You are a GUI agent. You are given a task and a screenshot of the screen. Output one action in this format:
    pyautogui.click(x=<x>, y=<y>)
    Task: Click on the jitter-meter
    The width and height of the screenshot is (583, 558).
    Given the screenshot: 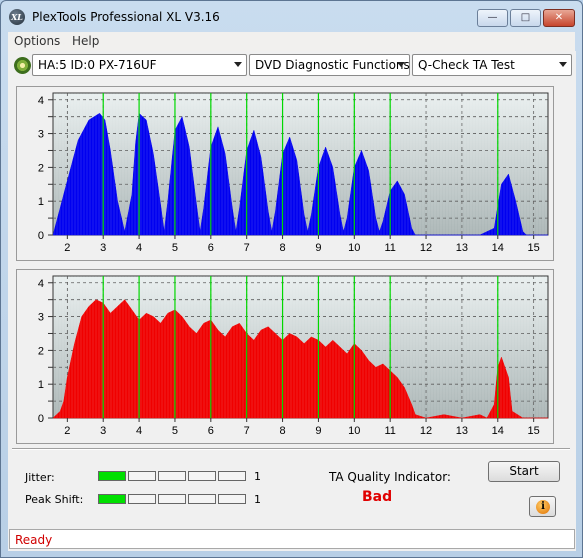 What is the action you would take?
    pyautogui.click(x=173, y=476)
    